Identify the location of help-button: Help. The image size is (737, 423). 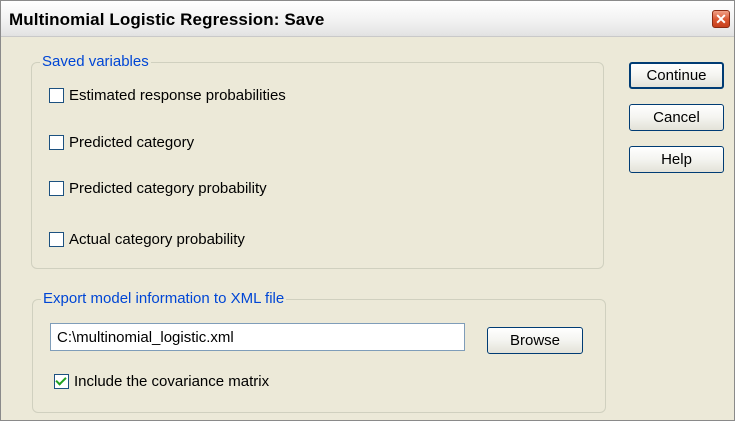
(676, 159).